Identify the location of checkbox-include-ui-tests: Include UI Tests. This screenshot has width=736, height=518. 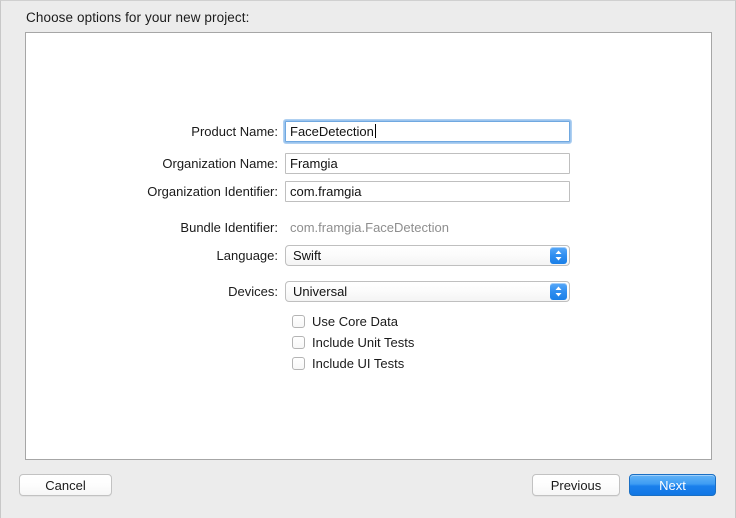
(348, 363).